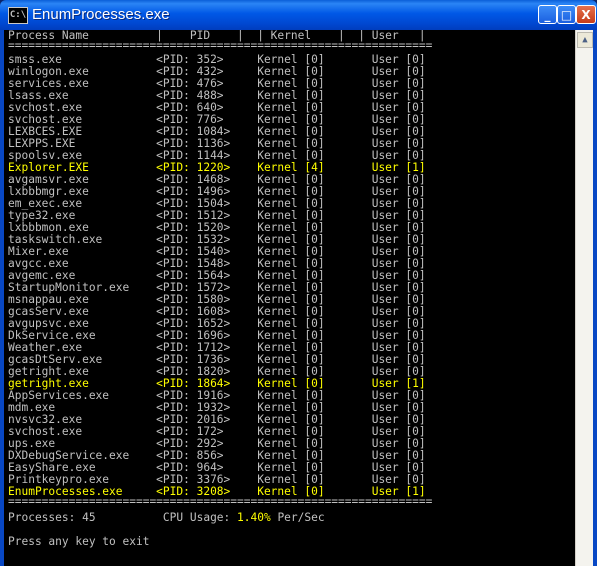  What do you see at coordinates (79, 541) in the screenshot?
I see `exit-prompt: Press any key to exit` at bounding box center [79, 541].